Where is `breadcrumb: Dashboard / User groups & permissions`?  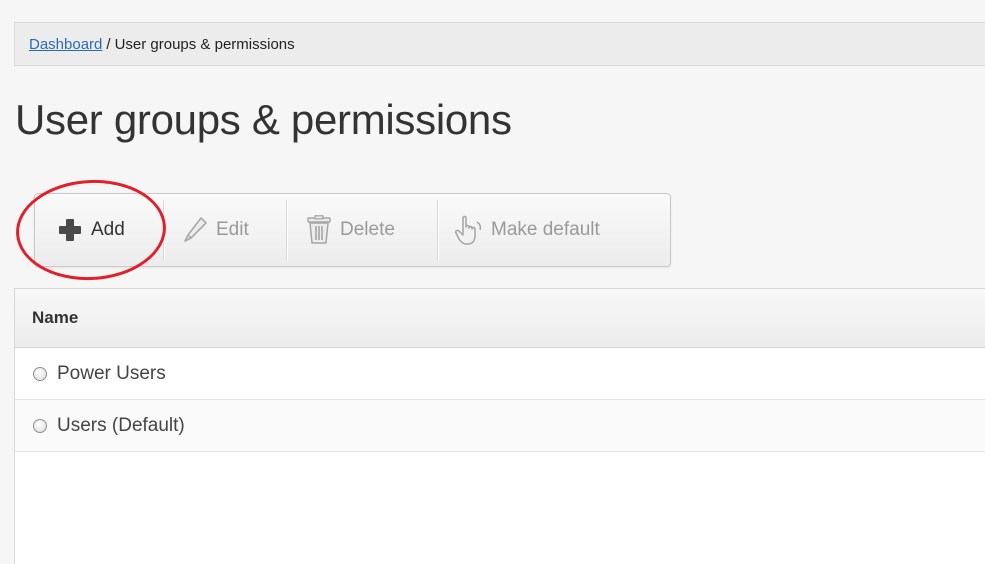 breadcrumb: Dashboard / User groups & permissions is located at coordinates (499, 44).